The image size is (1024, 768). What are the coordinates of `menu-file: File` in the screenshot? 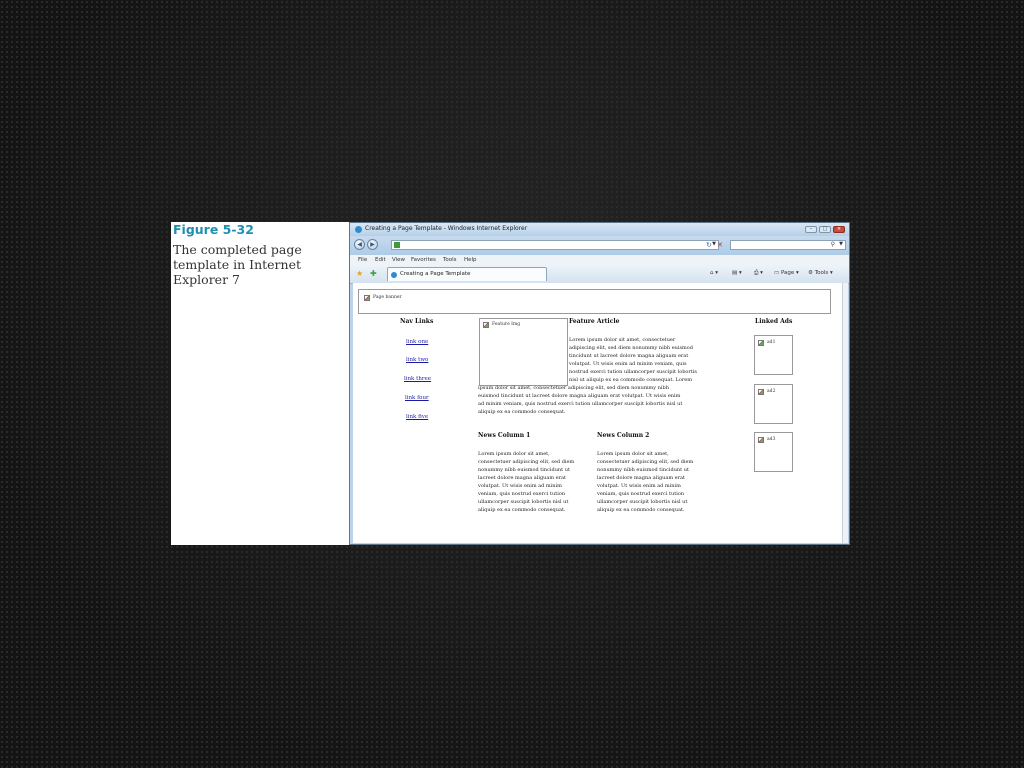 It's located at (362, 260).